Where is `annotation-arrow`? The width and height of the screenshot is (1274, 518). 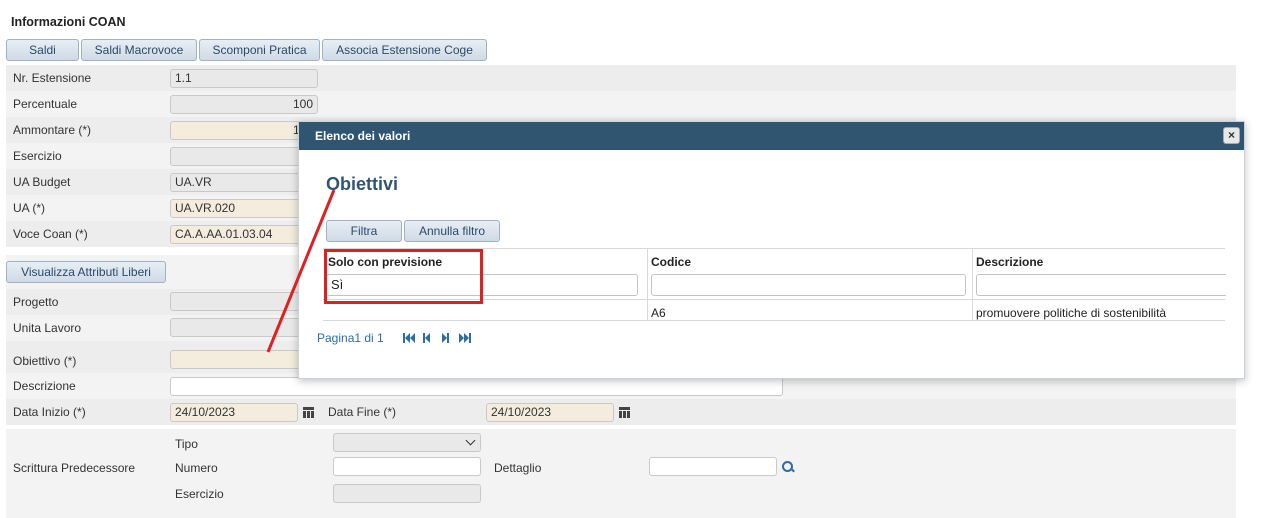 annotation-arrow is located at coordinates (301, 271).